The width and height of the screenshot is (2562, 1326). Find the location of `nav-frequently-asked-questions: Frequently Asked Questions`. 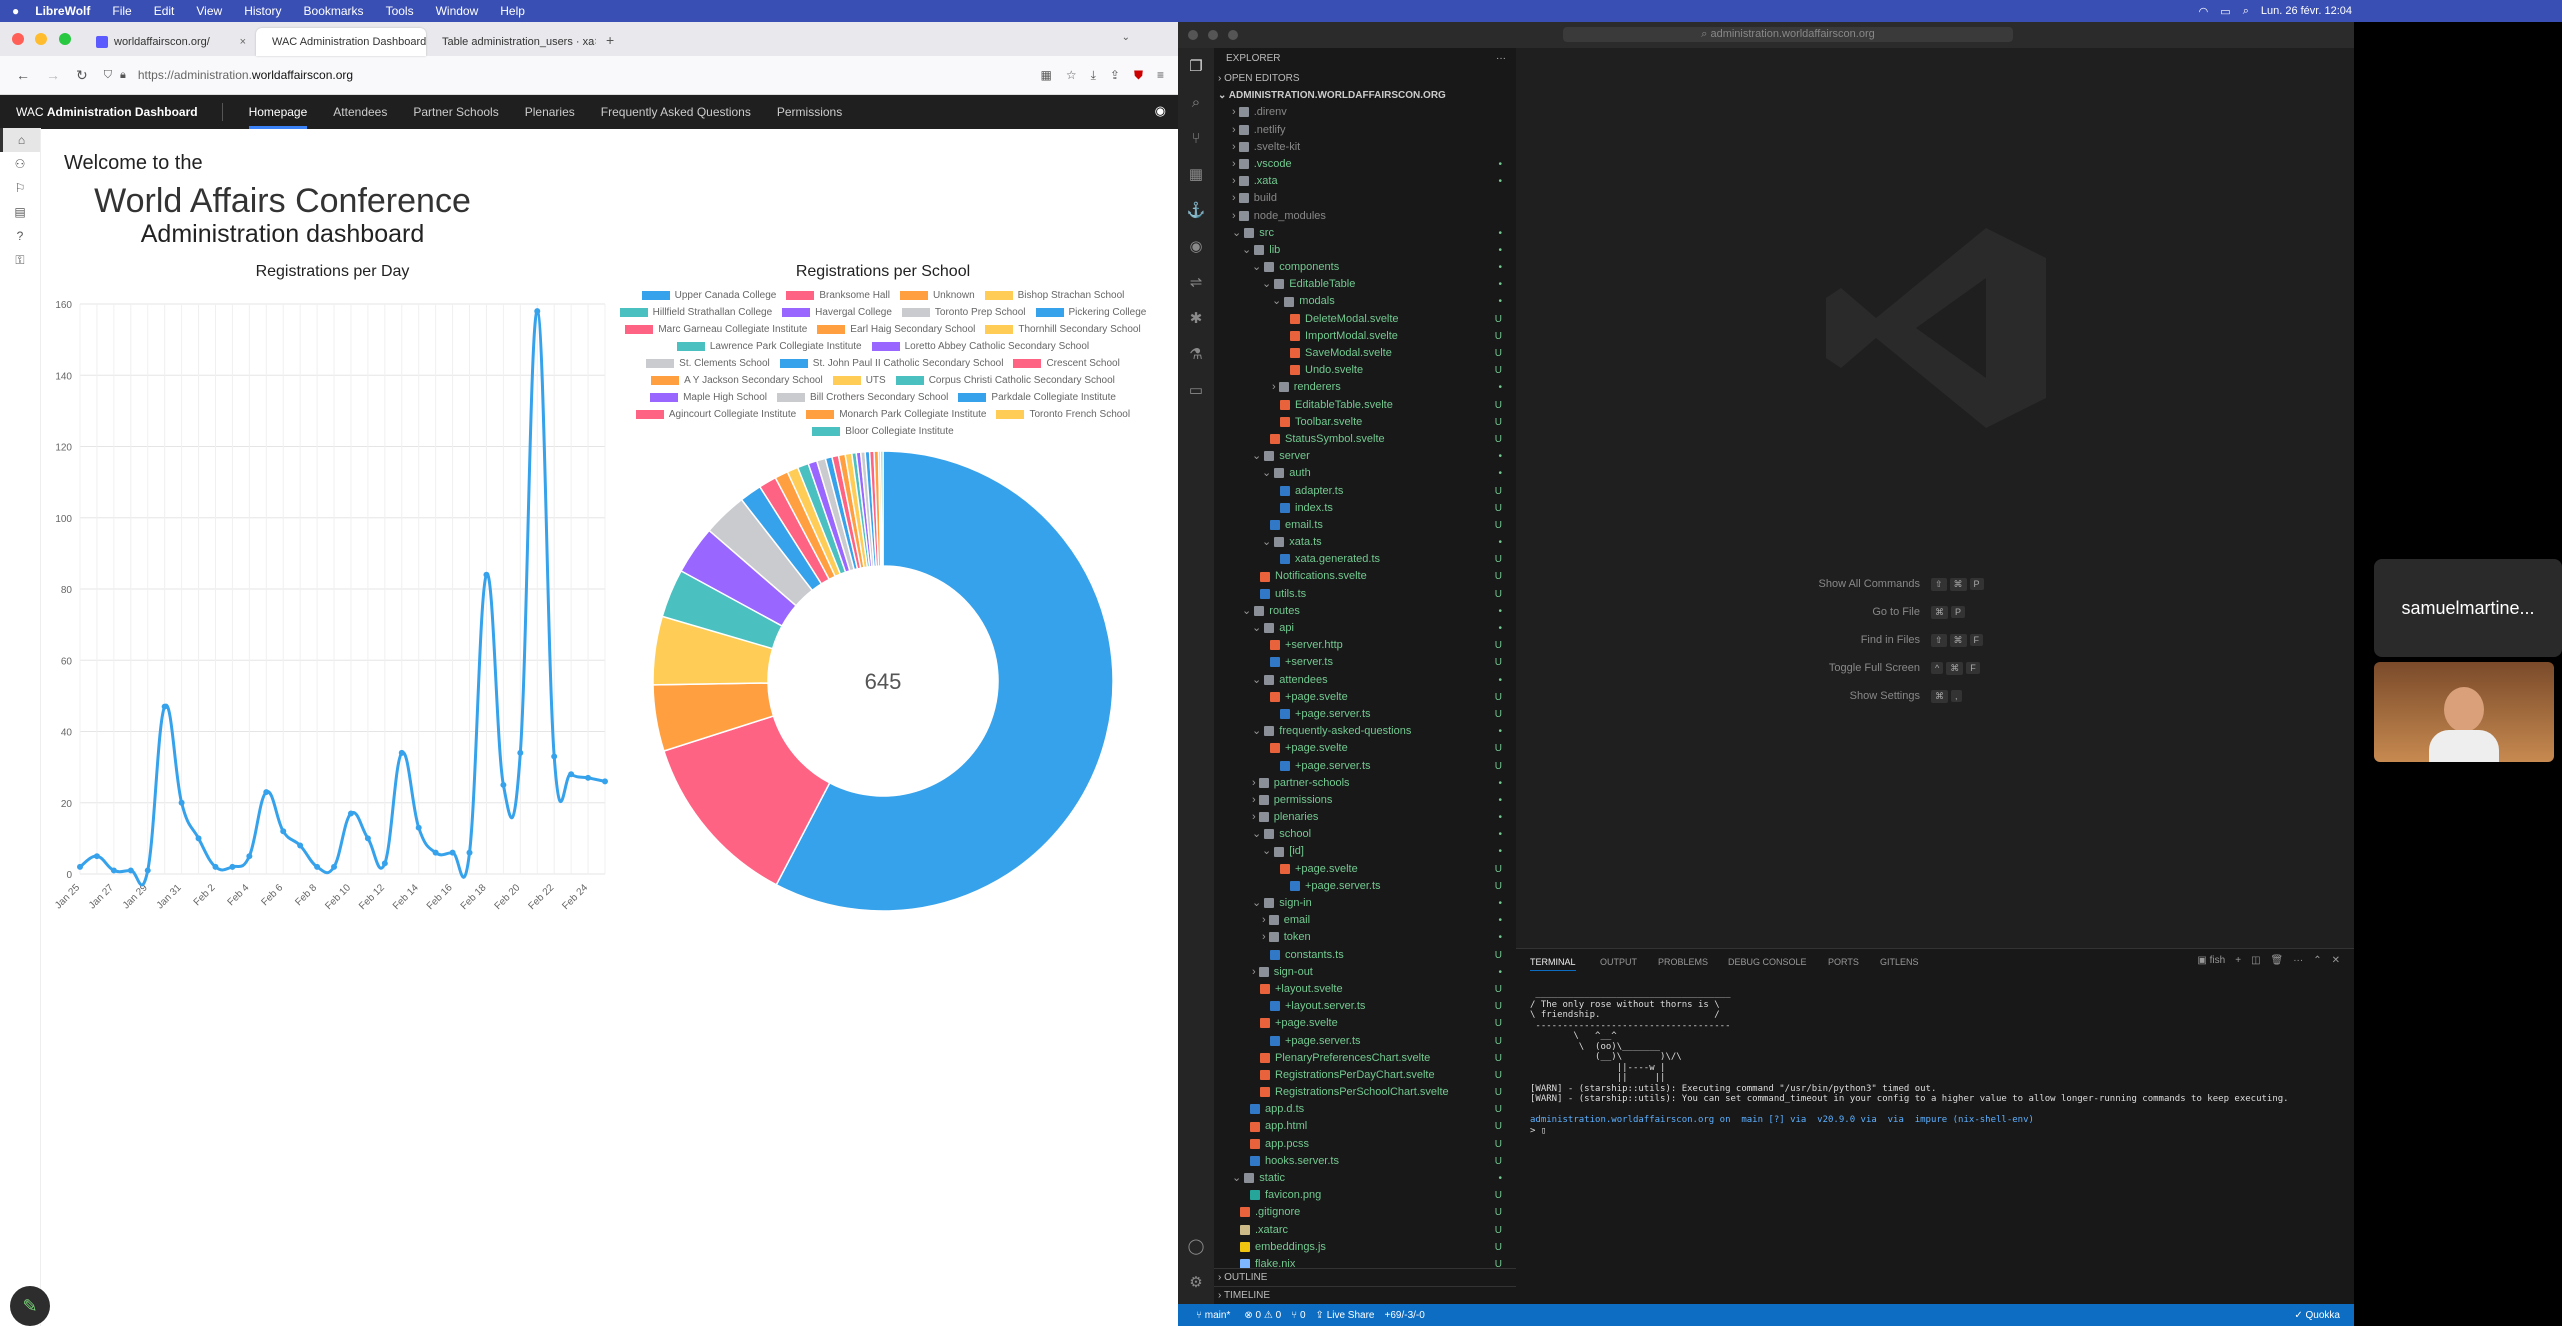

nav-frequently-asked-questions: Frequently Asked Questions is located at coordinates (676, 112).